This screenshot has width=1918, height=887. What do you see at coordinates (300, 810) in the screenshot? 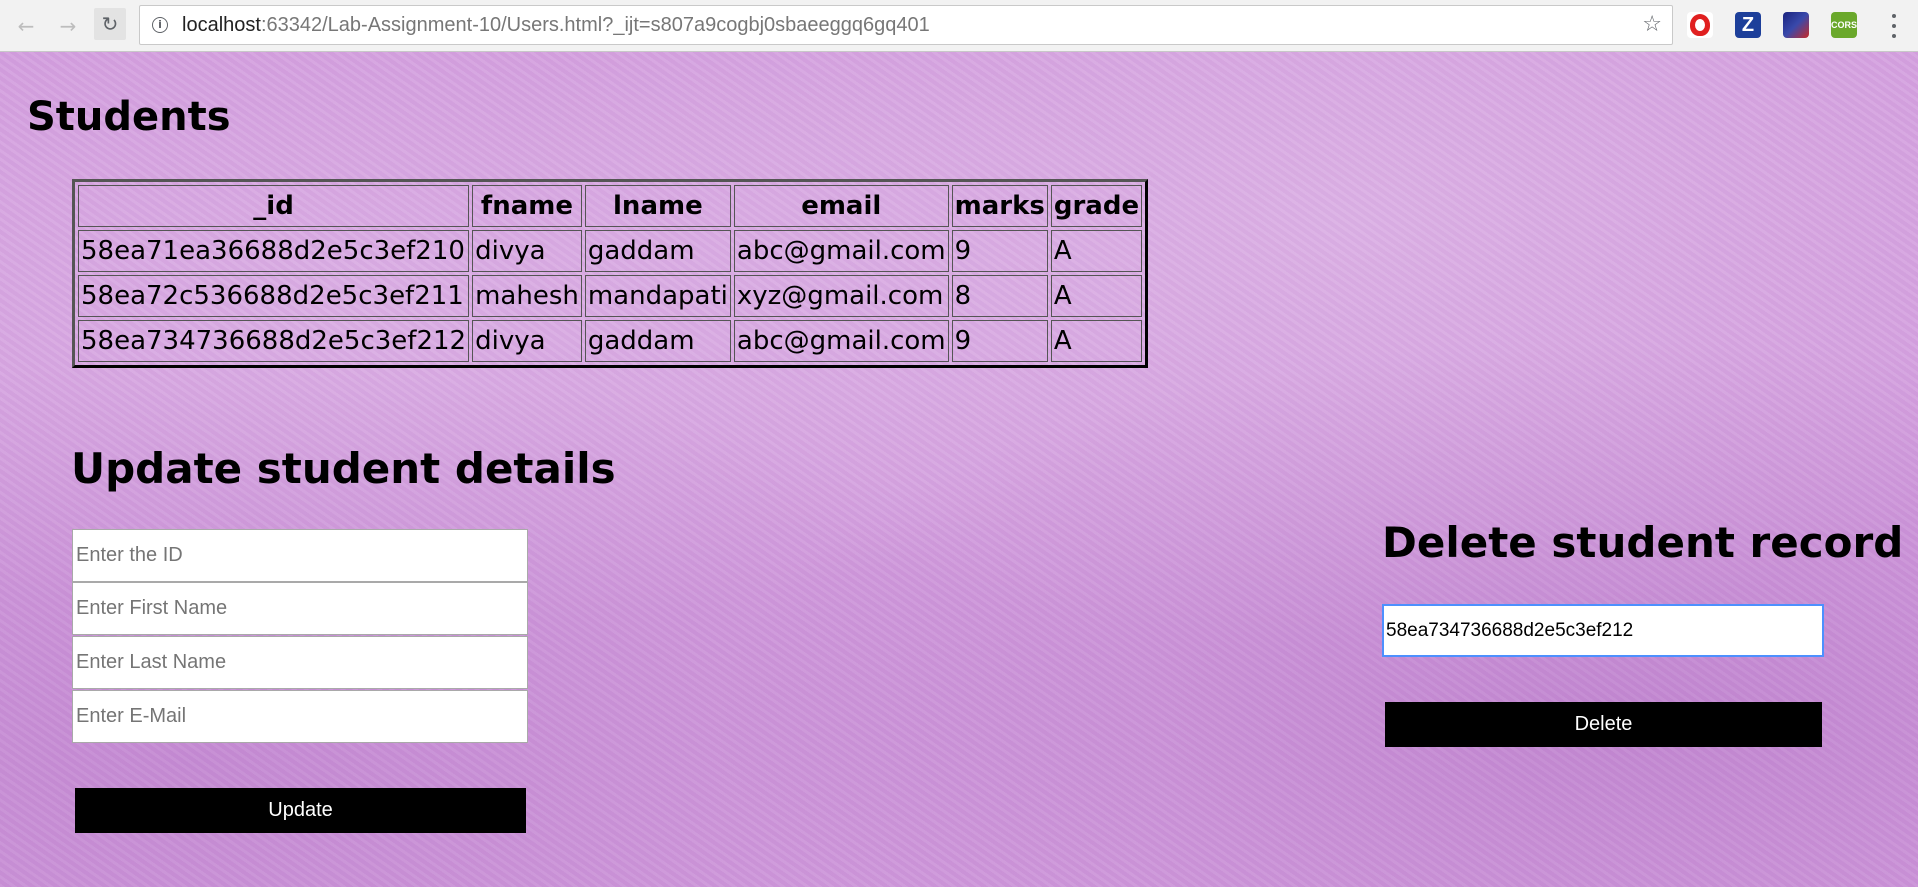
I see `update-button: Update` at bounding box center [300, 810].